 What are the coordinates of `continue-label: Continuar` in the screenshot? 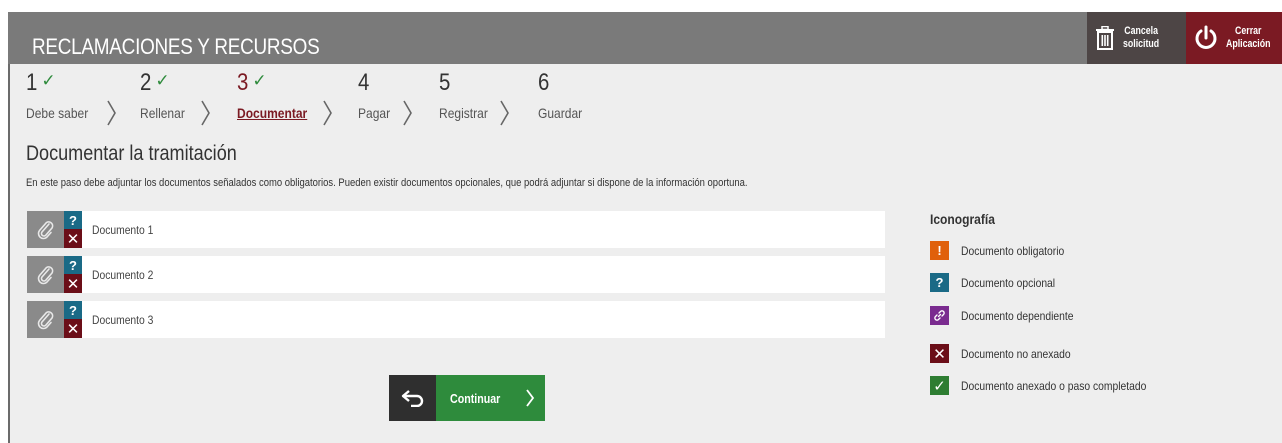 It's located at (475, 398).